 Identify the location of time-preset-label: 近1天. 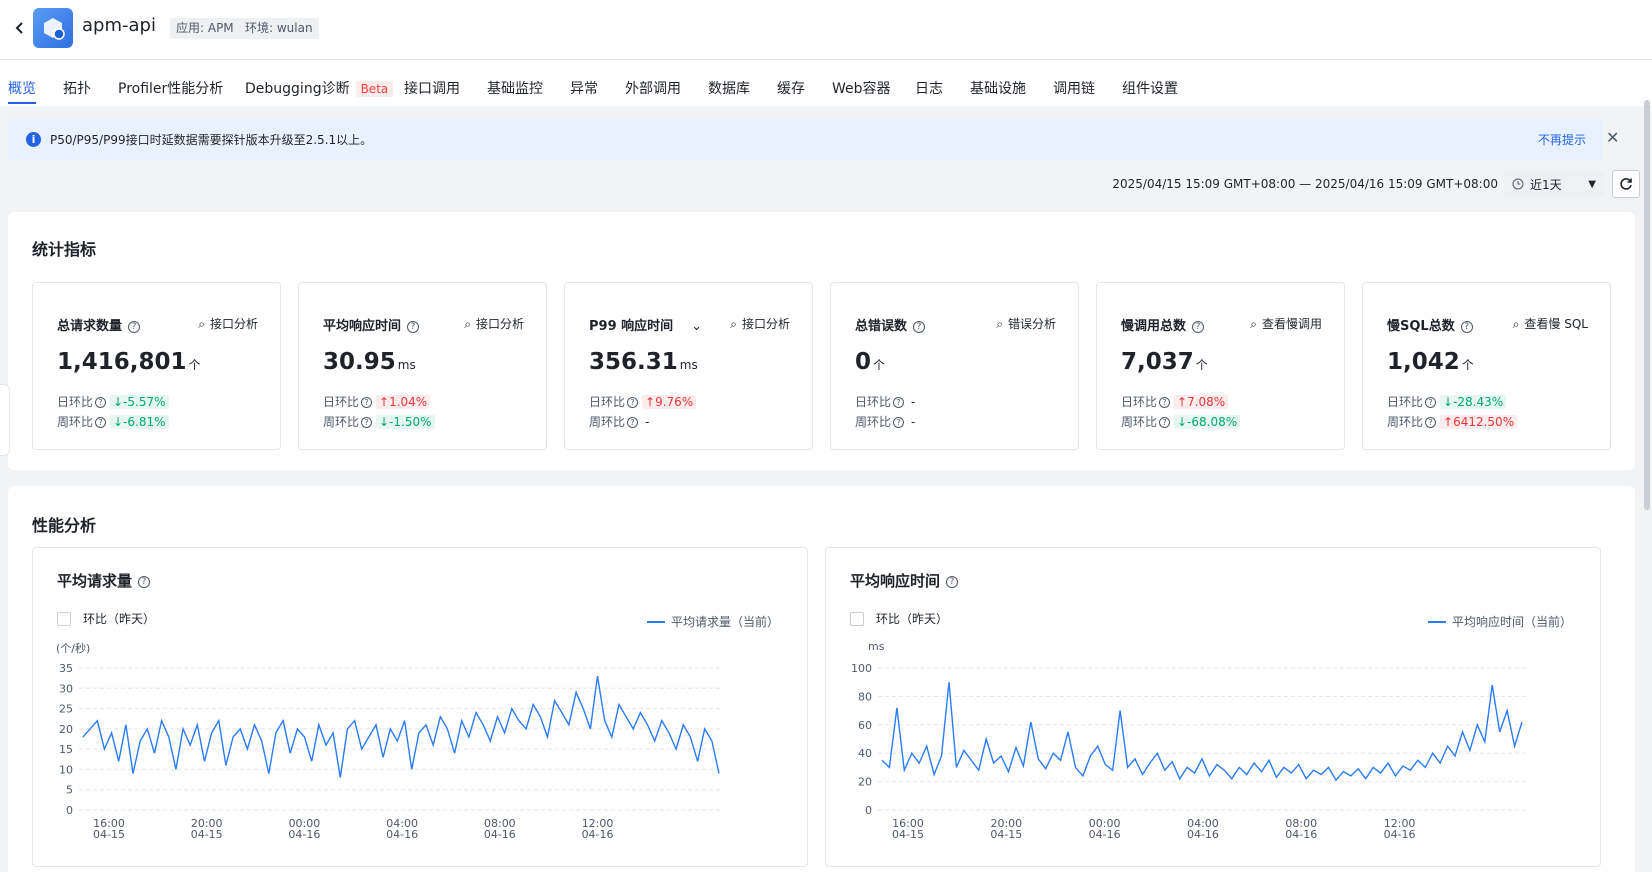
(1546, 184).